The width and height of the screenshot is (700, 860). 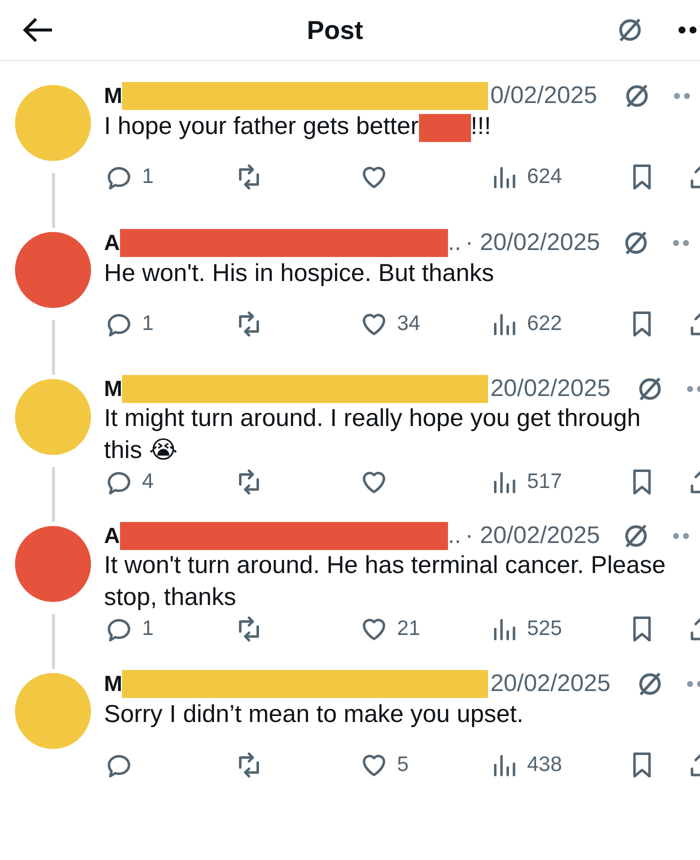 What do you see at coordinates (163, 450) in the screenshot?
I see `crying-emoji-icon: 😭` at bounding box center [163, 450].